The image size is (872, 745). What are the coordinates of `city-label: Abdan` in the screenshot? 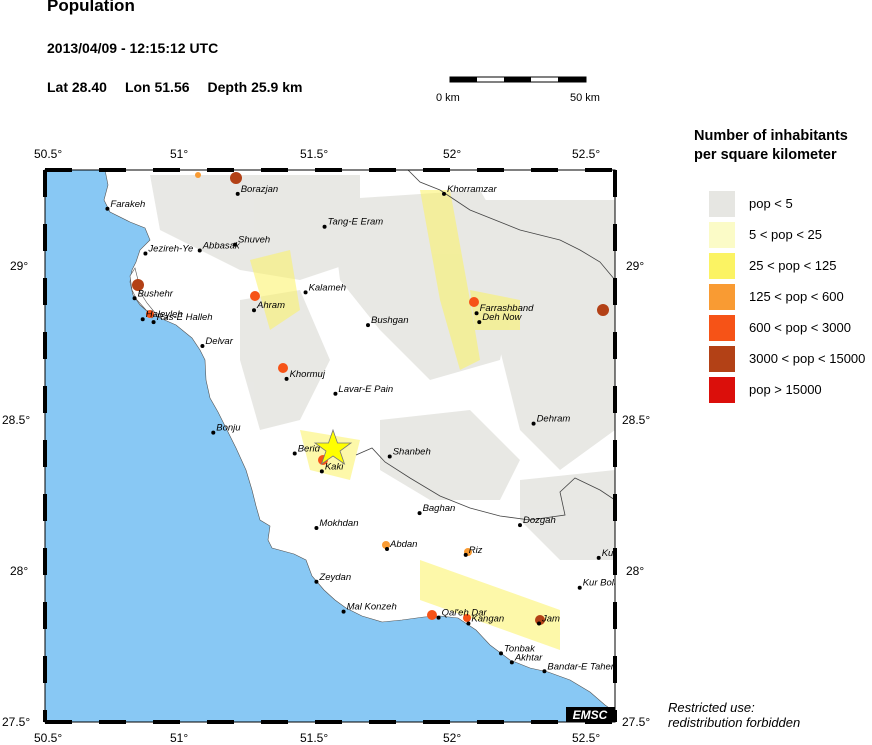 It's located at (403, 544).